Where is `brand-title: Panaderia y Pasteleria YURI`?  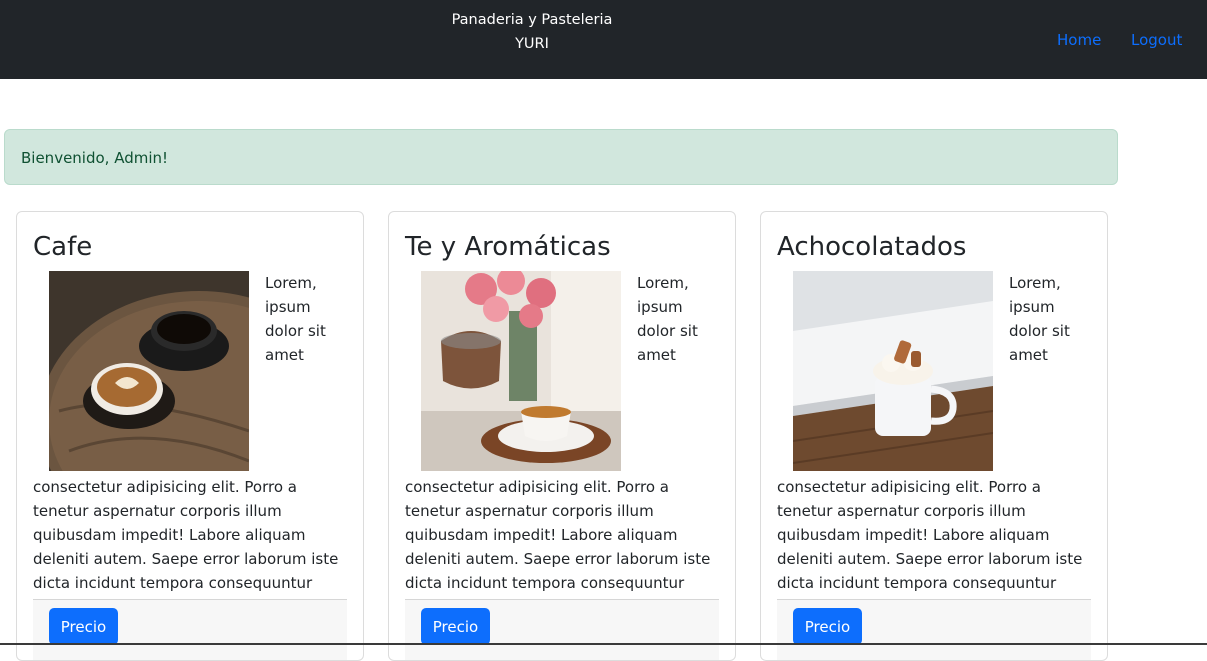 brand-title: Panaderia y Pasteleria YURI is located at coordinates (532, 32).